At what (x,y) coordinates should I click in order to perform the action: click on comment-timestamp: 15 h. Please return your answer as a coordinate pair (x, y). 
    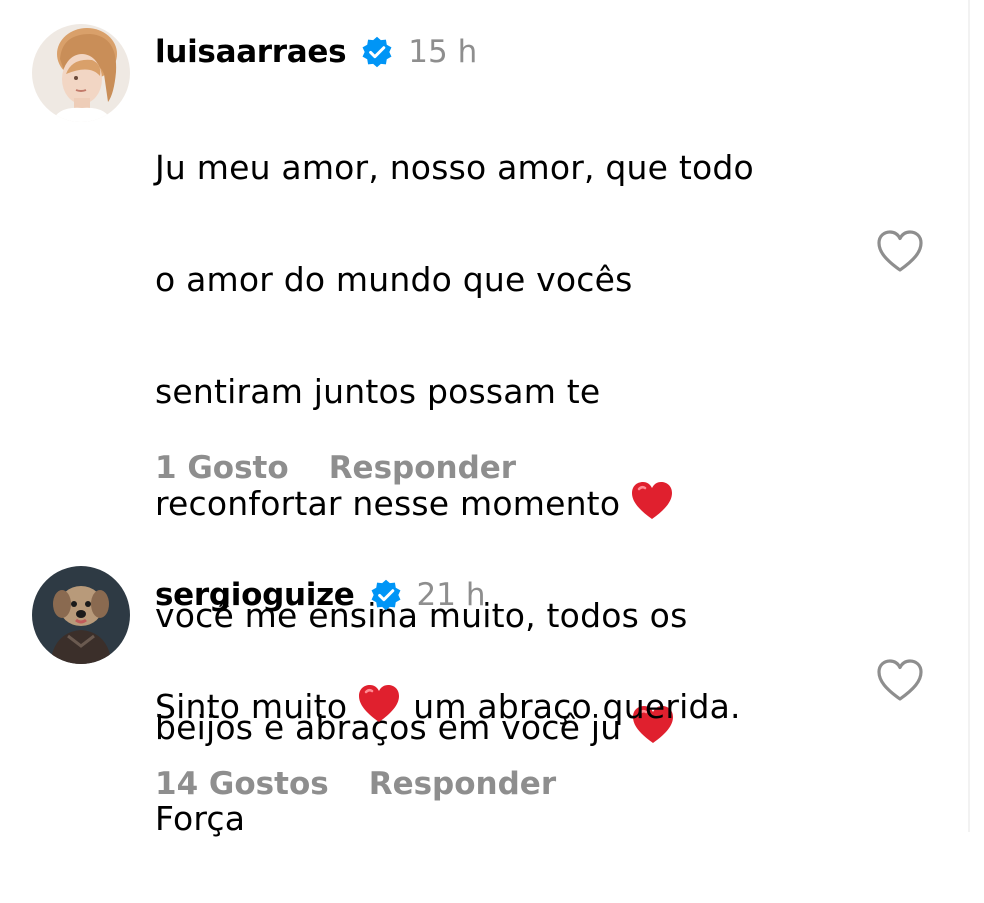
    Looking at the image, I should click on (442, 52).